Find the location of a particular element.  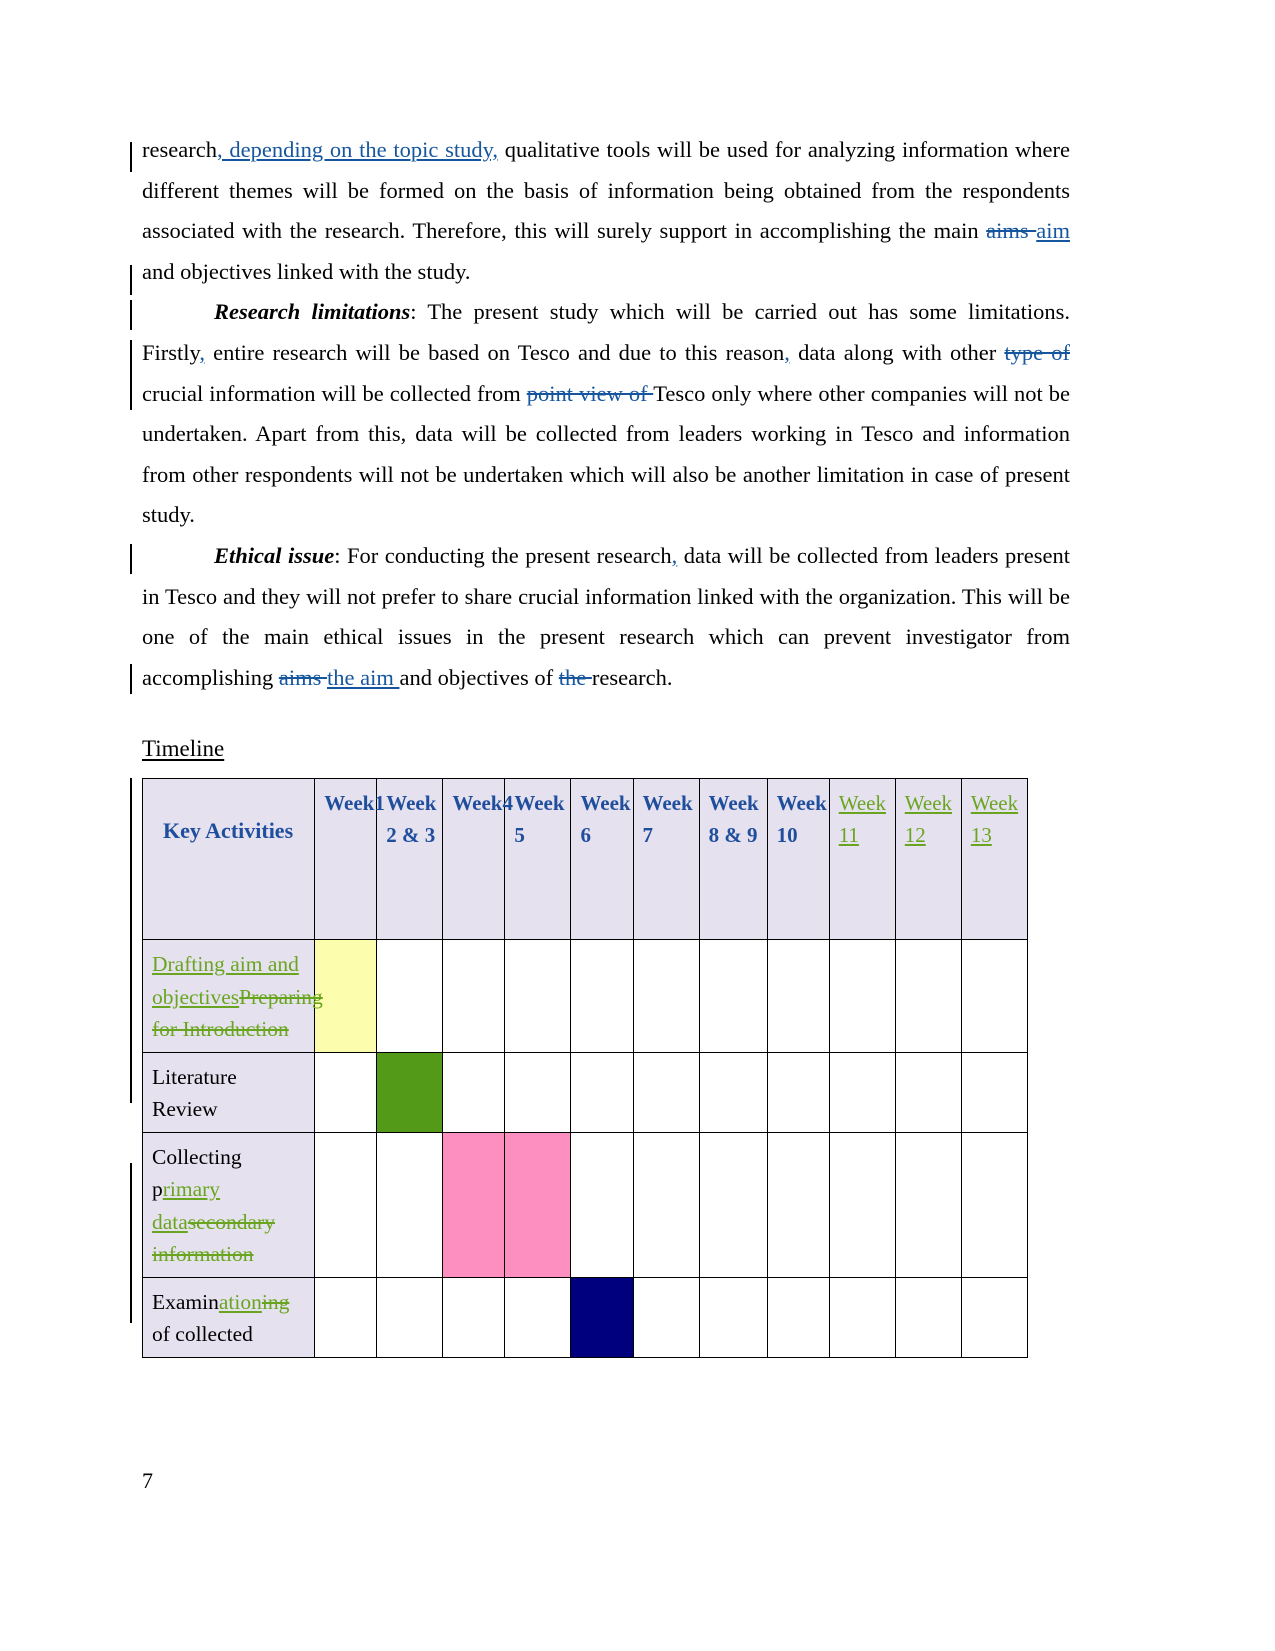

text-run: research is located at coordinates (179, 149).